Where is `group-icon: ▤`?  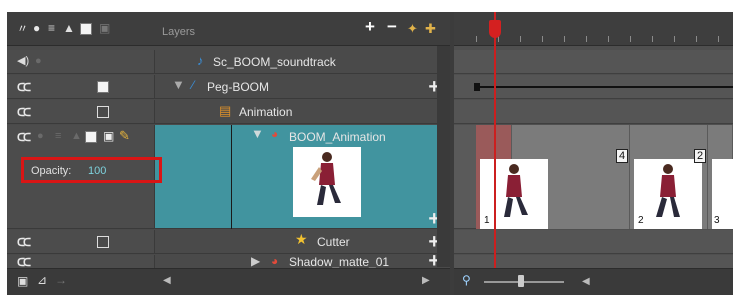
group-icon: ▤ is located at coordinates (225, 110).